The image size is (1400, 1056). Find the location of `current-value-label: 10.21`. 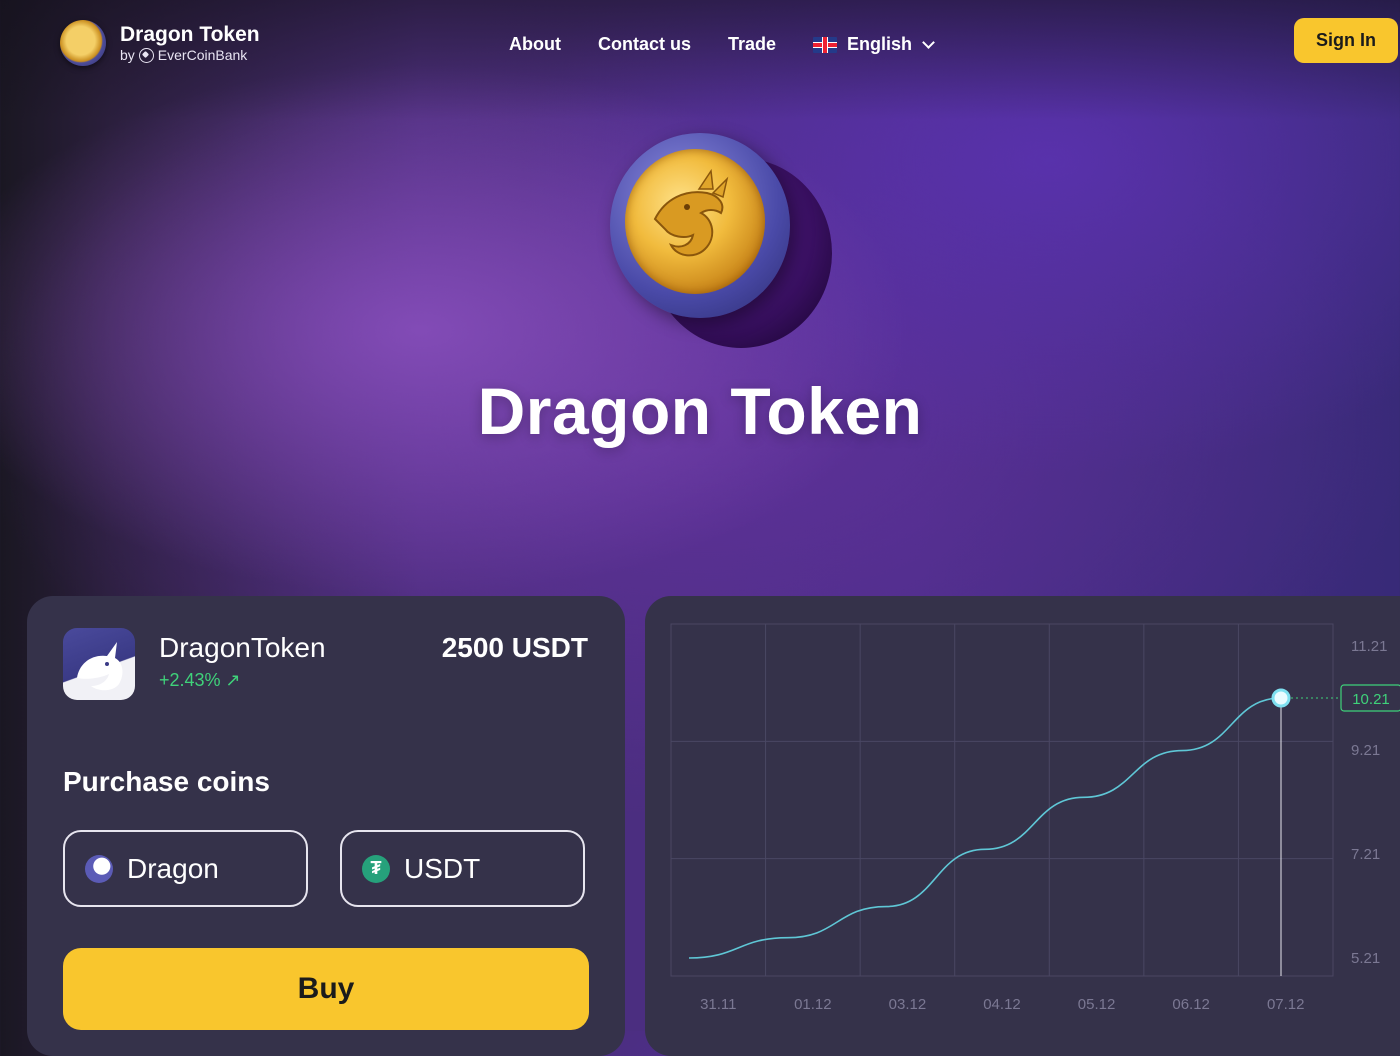

current-value-label: 10.21 is located at coordinates (1371, 699).